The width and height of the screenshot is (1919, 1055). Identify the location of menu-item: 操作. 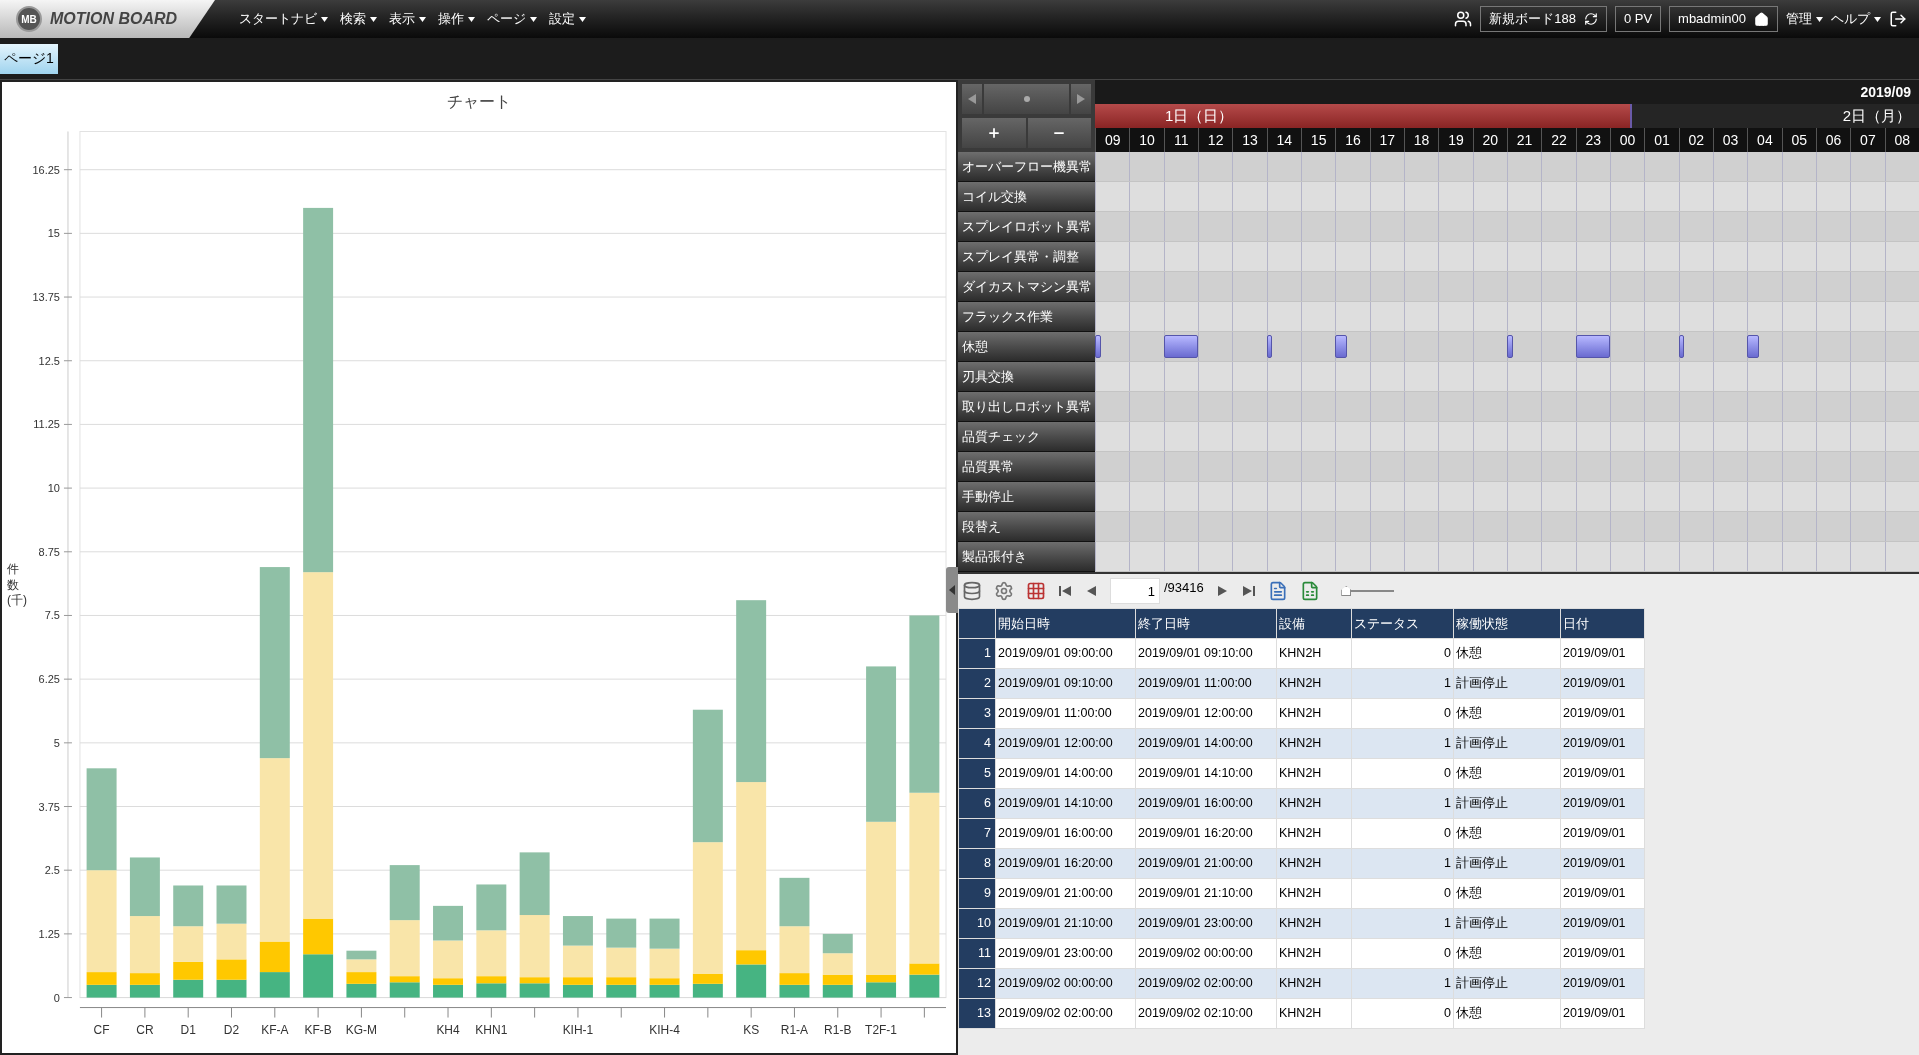
(456, 19).